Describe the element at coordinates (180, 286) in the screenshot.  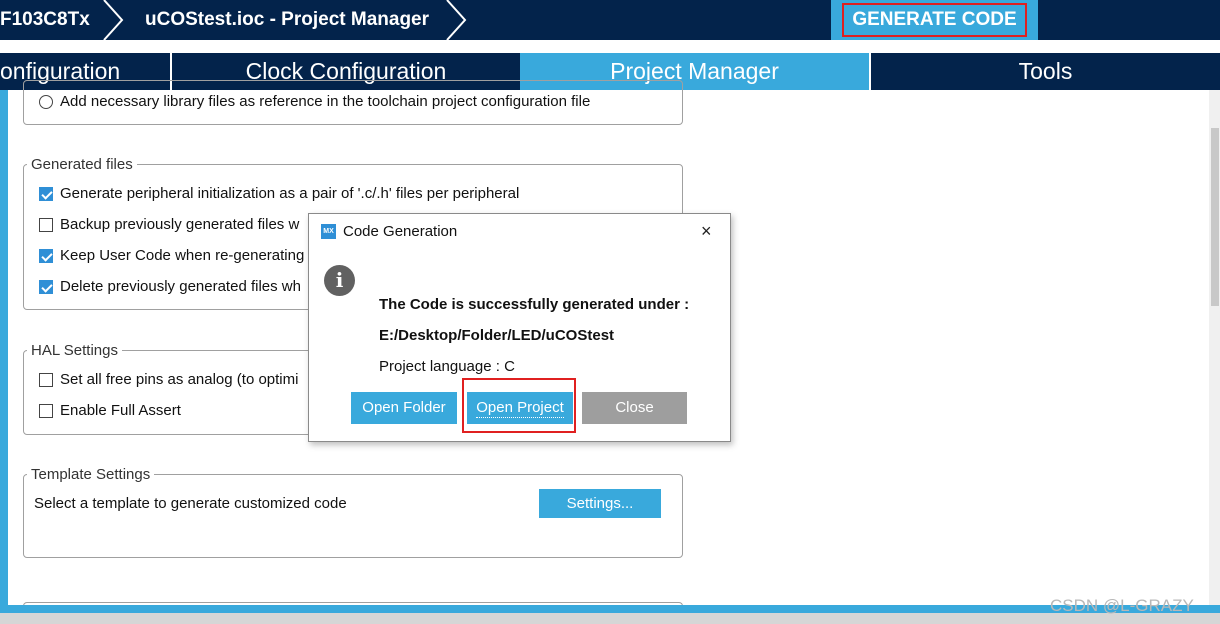
I see `delete-generated-files-label: Delete previously generated files wh` at that location.